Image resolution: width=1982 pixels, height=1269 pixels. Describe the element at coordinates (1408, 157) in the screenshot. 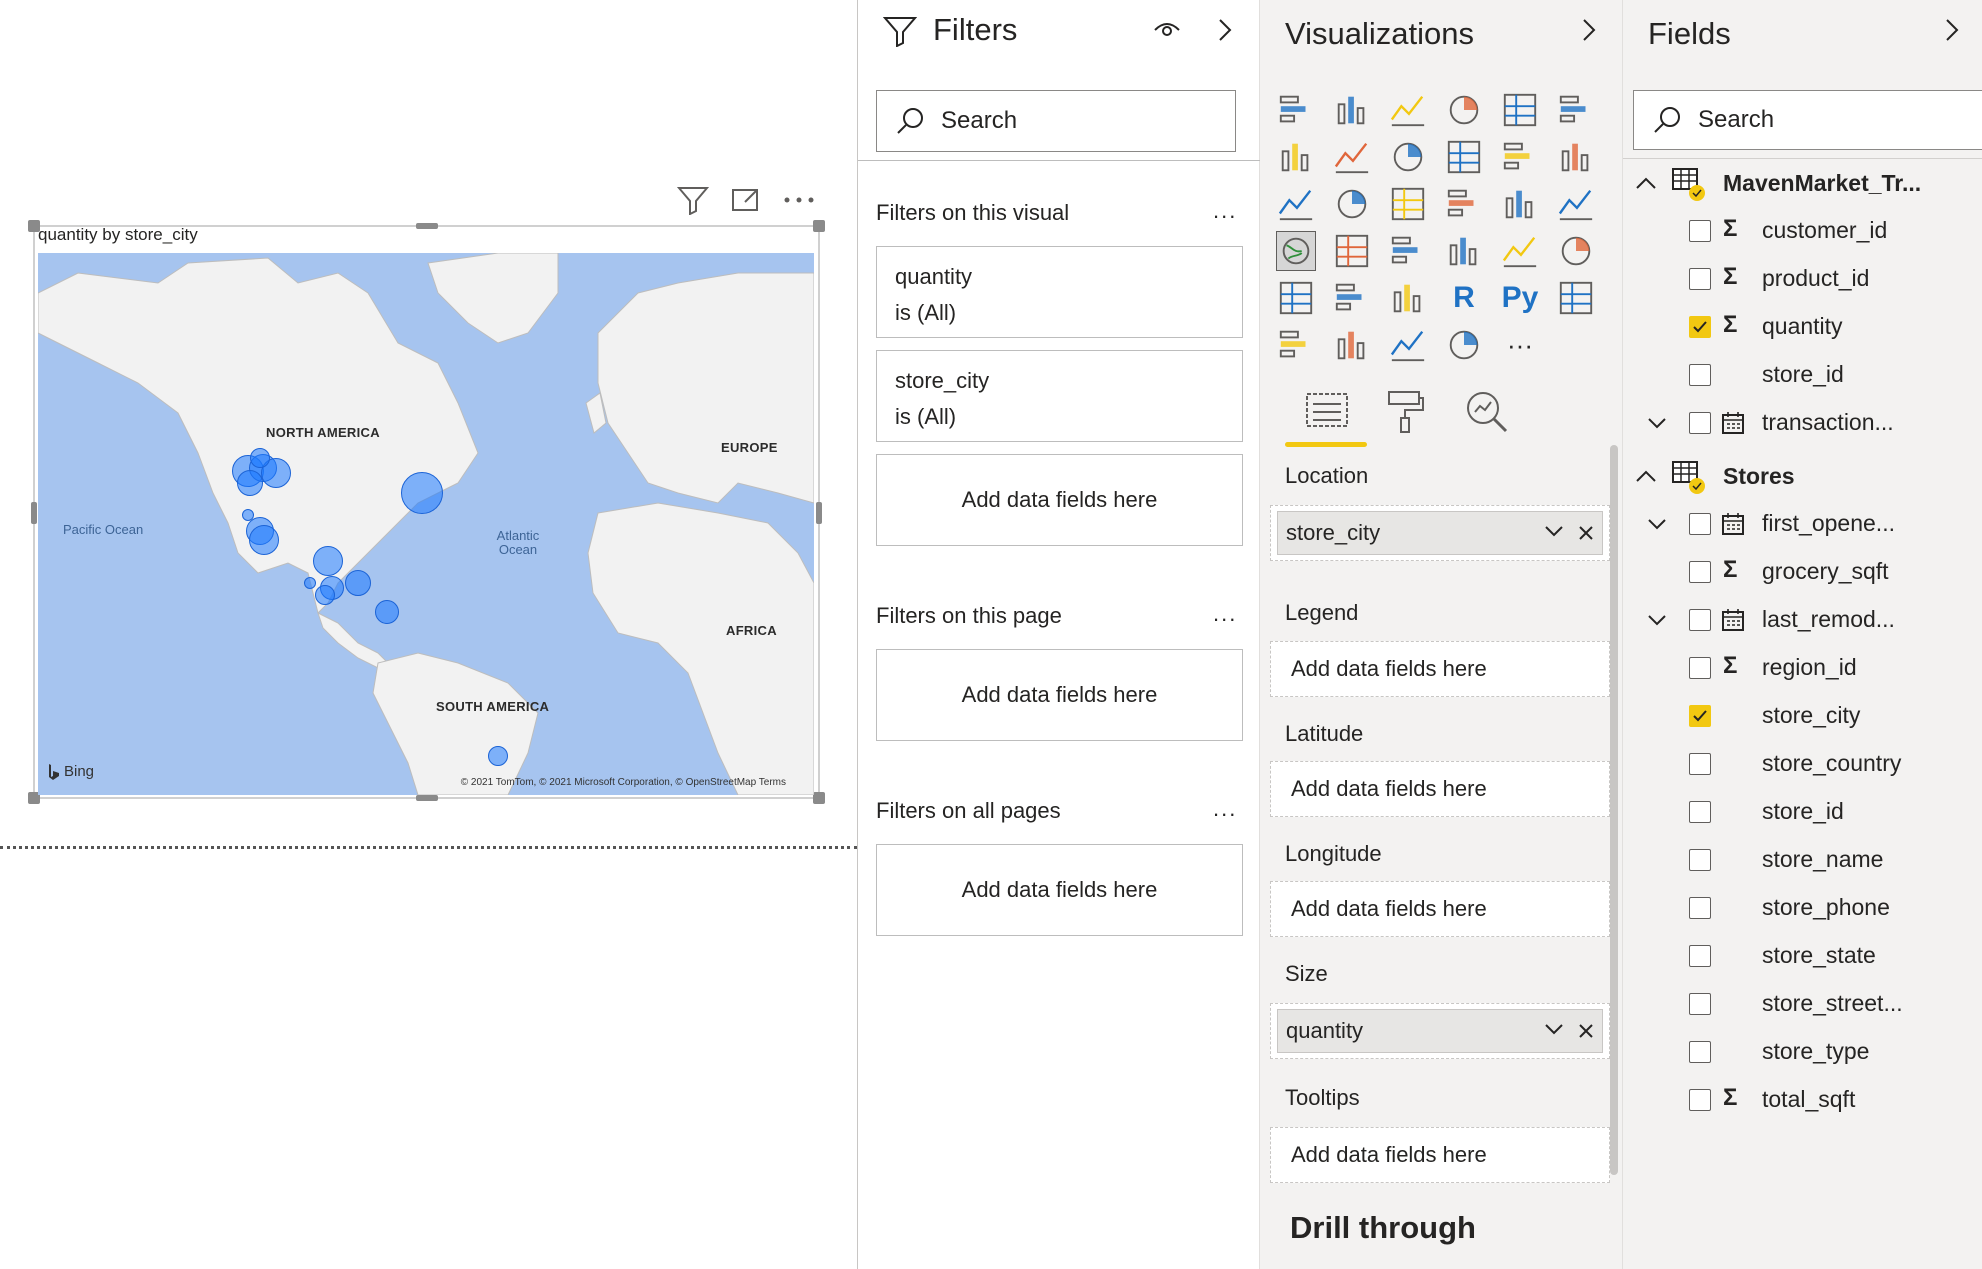

I see `stacked-area-visual-icon` at that location.